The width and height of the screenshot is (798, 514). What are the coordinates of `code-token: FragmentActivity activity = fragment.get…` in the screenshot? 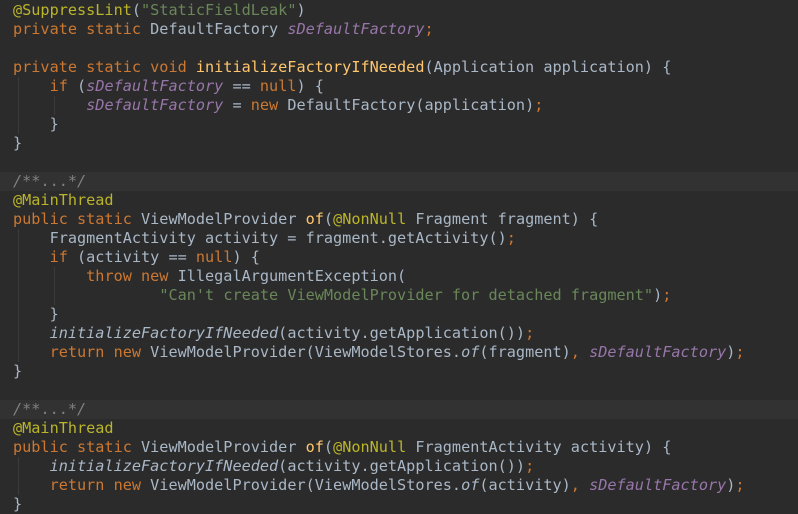 It's located at (260, 238).